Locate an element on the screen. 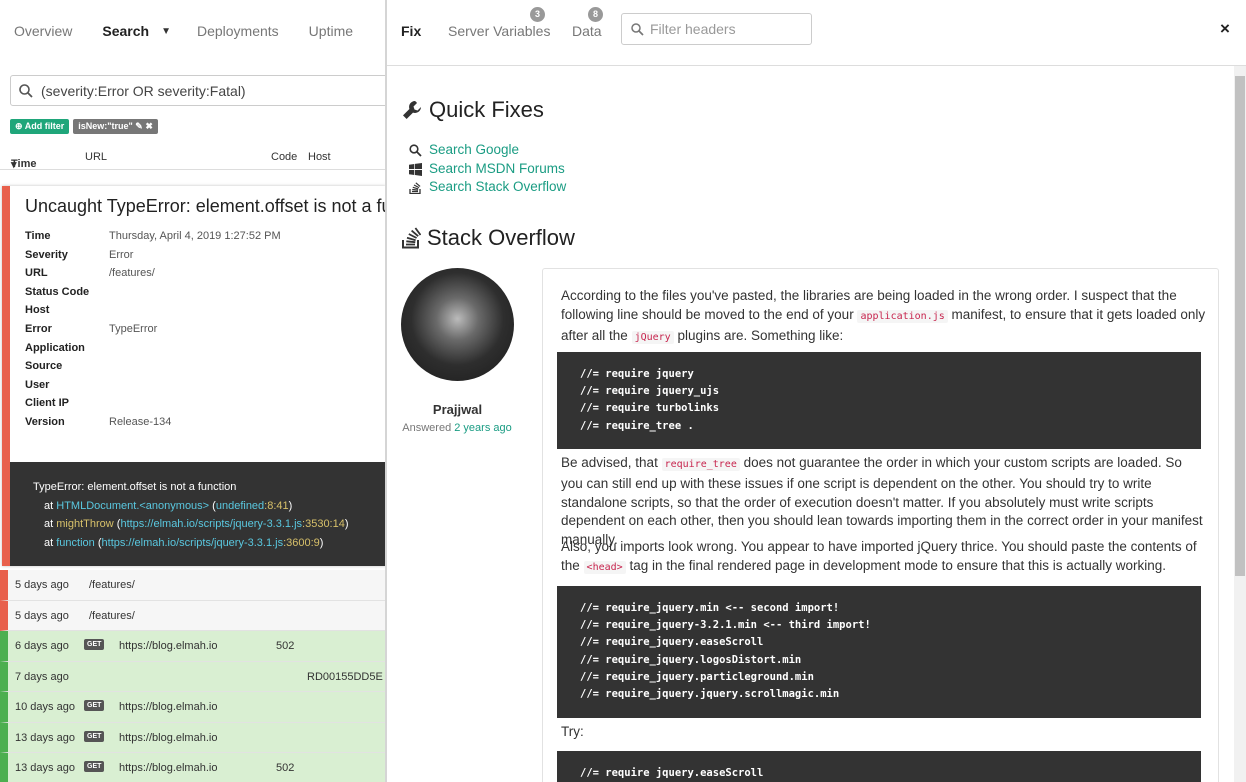 Image resolution: width=1246 pixels, height=782 pixels. code-block: //= require jquery.easeScroll is located at coordinates (879, 766).